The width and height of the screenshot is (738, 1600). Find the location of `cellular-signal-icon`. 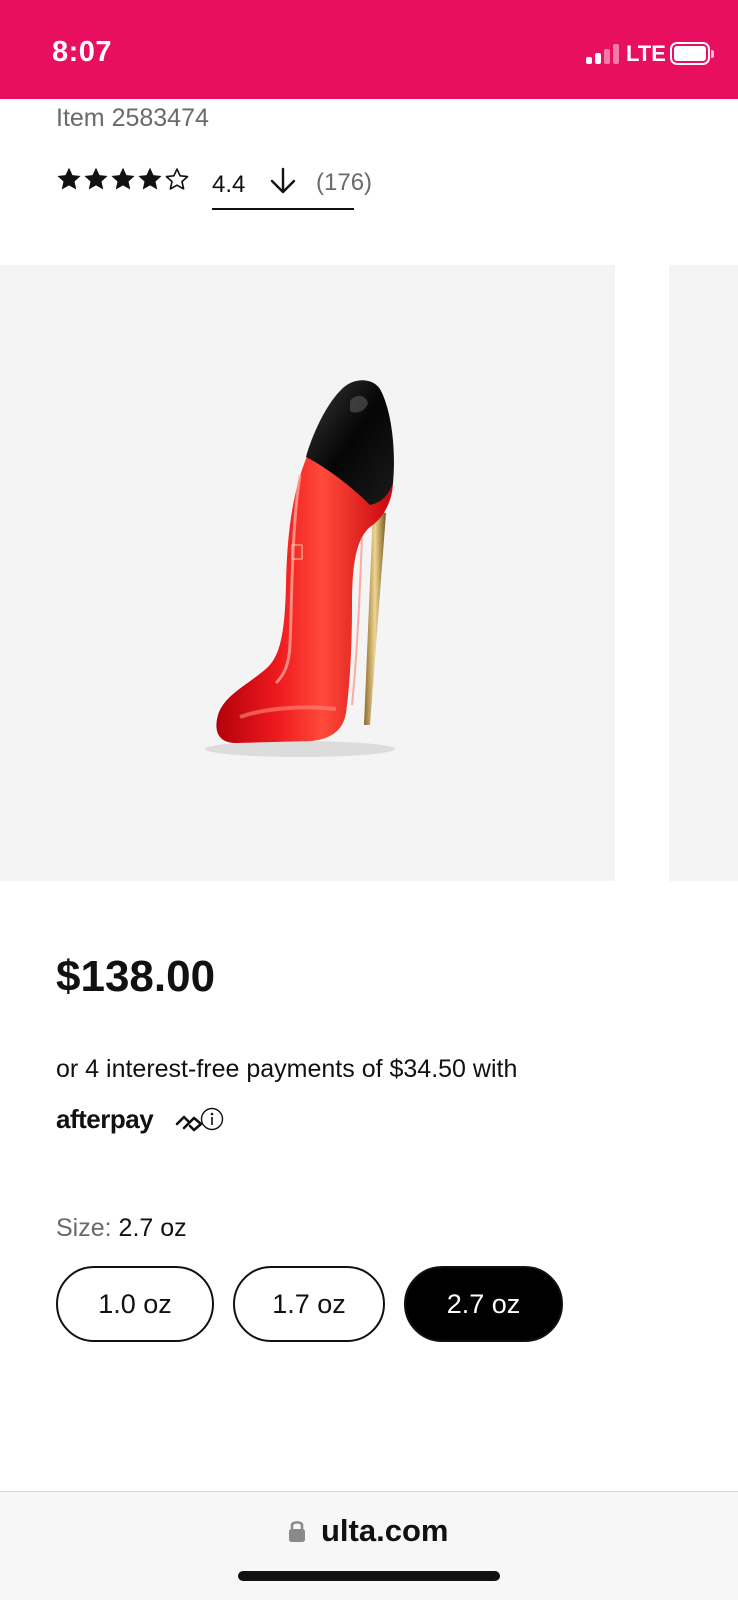

cellular-signal-icon is located at coordinates (603, 54).